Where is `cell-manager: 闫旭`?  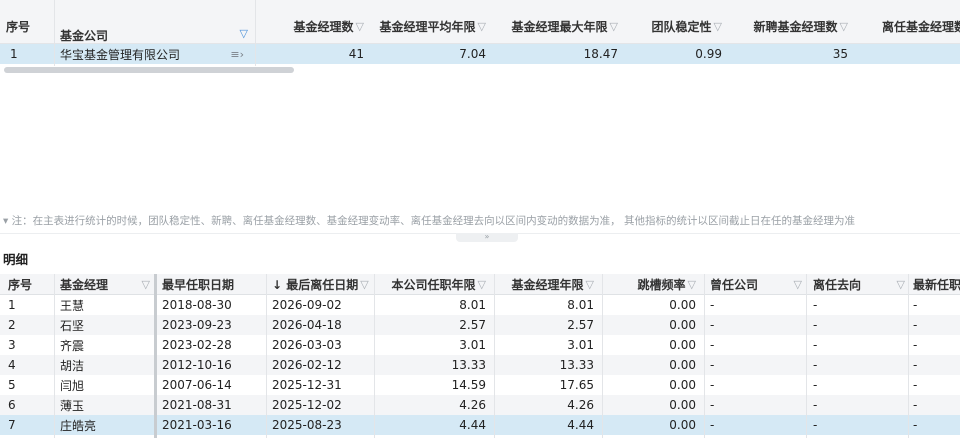
cell-manager: 闫旭 is located at coordinates (72, 385).